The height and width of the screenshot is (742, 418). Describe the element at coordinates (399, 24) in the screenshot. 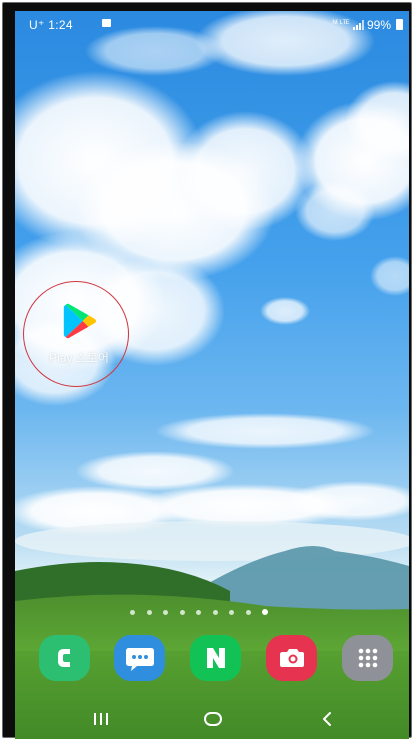

I see `battery-icon` at that location.